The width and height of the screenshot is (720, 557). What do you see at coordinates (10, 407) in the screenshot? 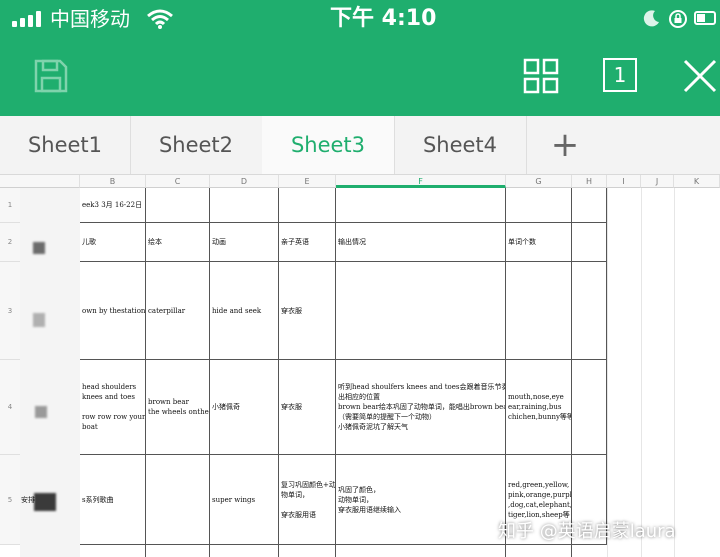
I see `row-header-4: 4` at bounding box center [10, 407].